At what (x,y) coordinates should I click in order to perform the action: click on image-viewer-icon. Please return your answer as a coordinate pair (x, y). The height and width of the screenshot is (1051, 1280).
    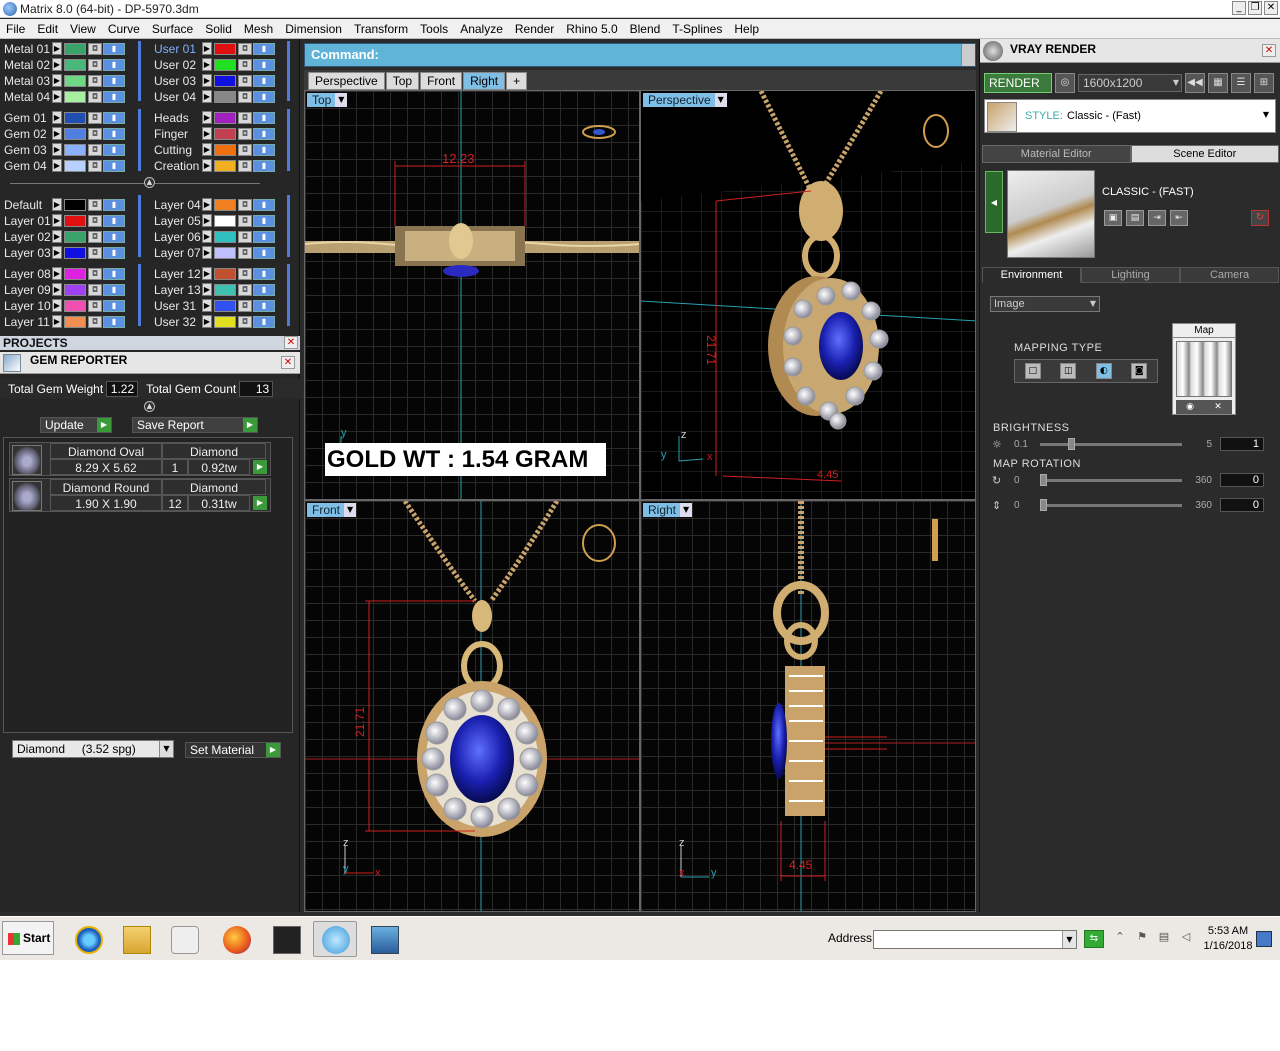
    Looking at the image, I should click on (384, 939).